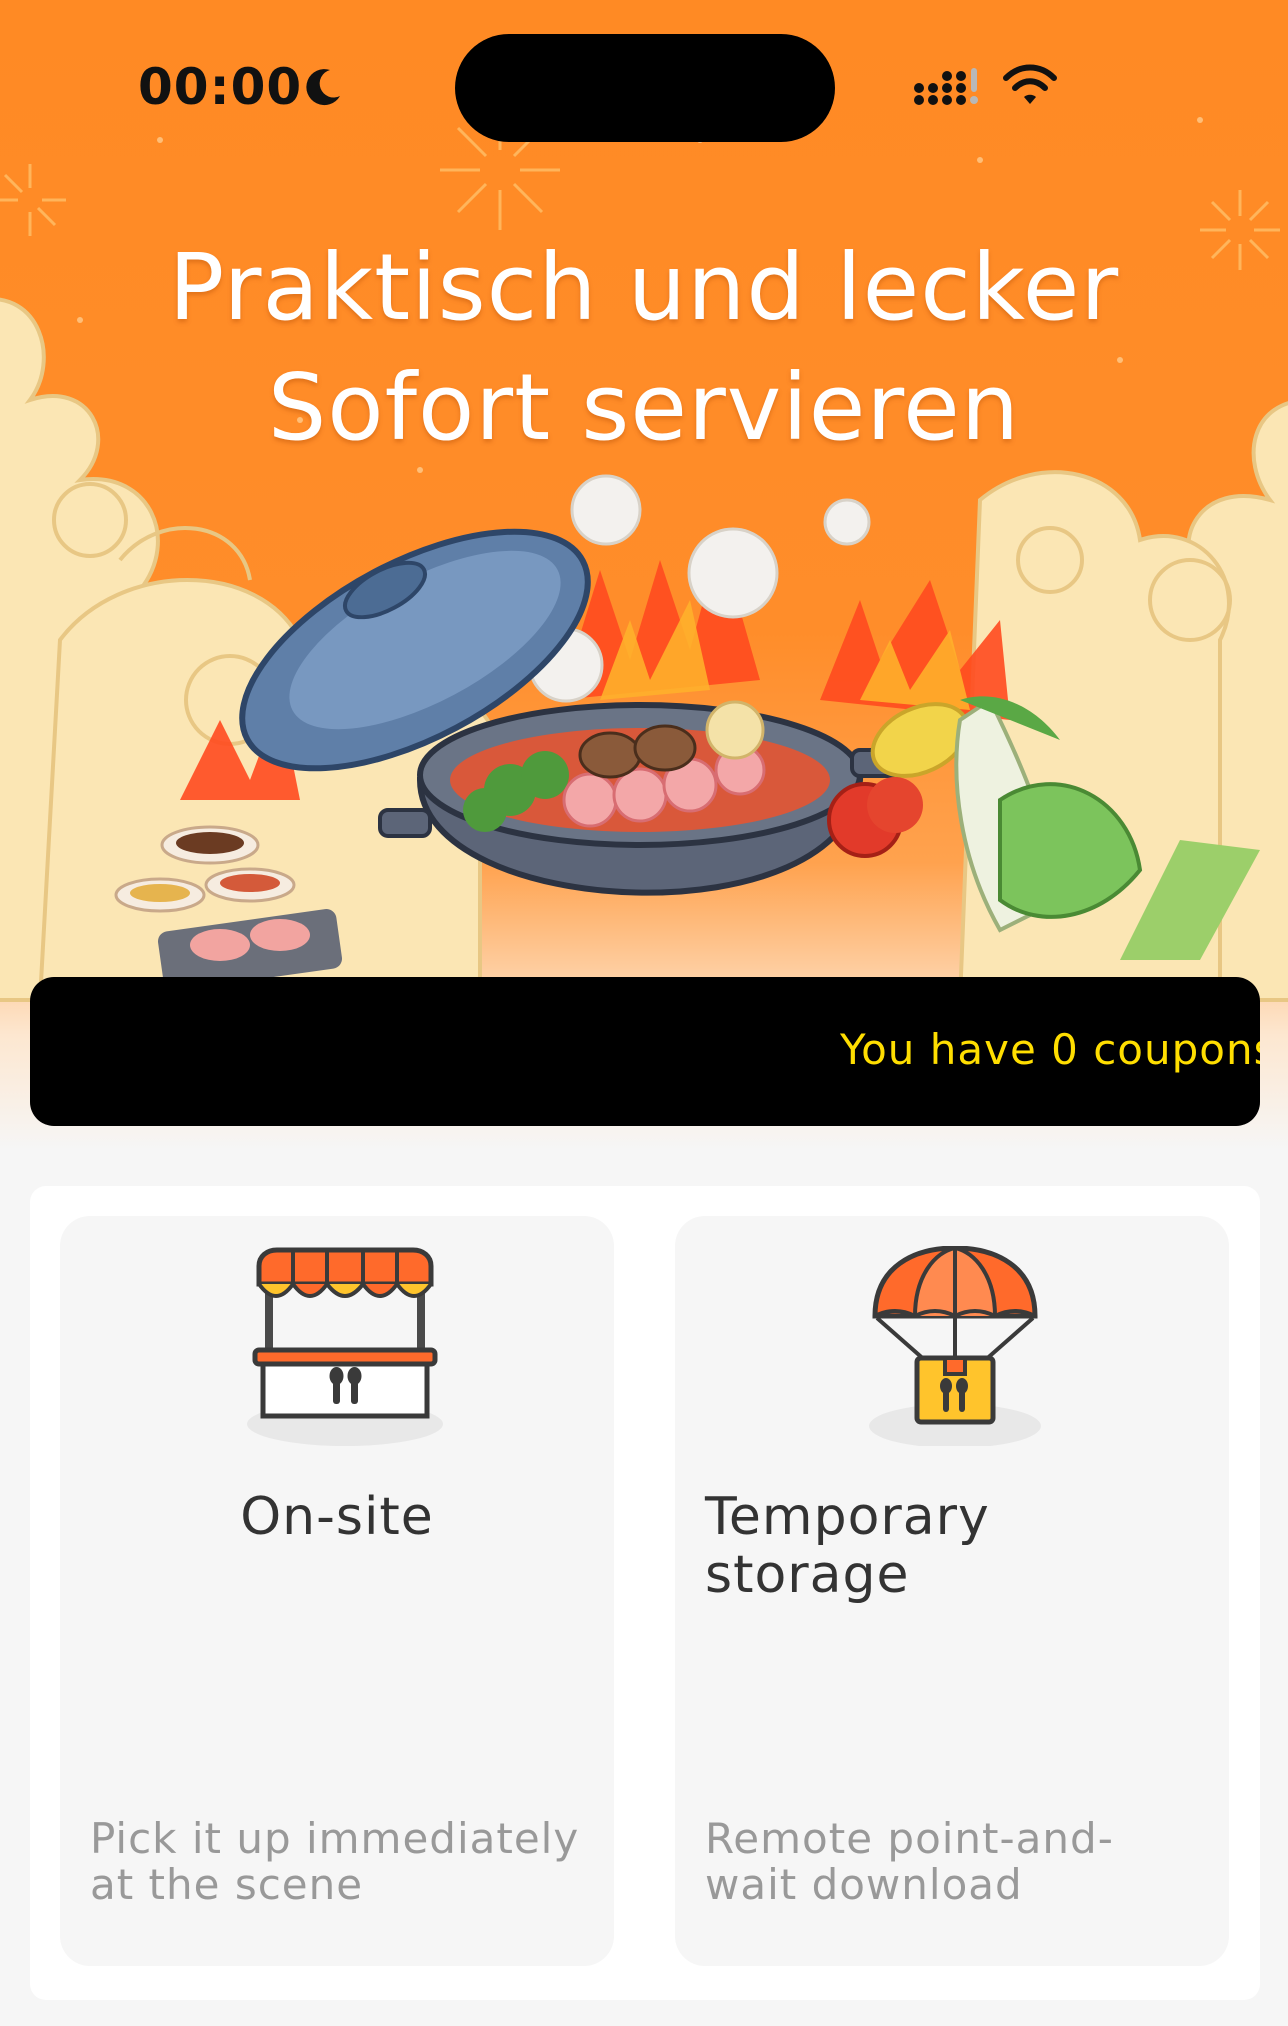 This screenshot has height=2026, width=1288. Describe the element at coordinates (335, 1861) in the screenshot. I see `on-site-description: Pick it up immediately at the scene` at that location.